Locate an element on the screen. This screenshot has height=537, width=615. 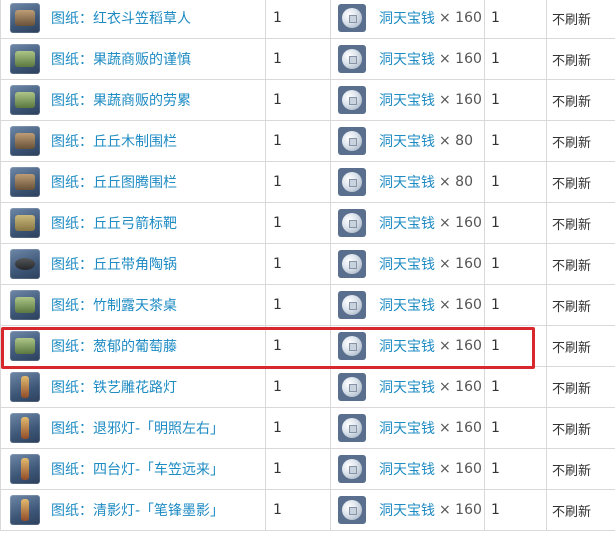
table-row: 图纸：退邪灯-「明照左右」 1 洞天宝钱 × 160 1 不刷新 is located at coordinates (307, 428).